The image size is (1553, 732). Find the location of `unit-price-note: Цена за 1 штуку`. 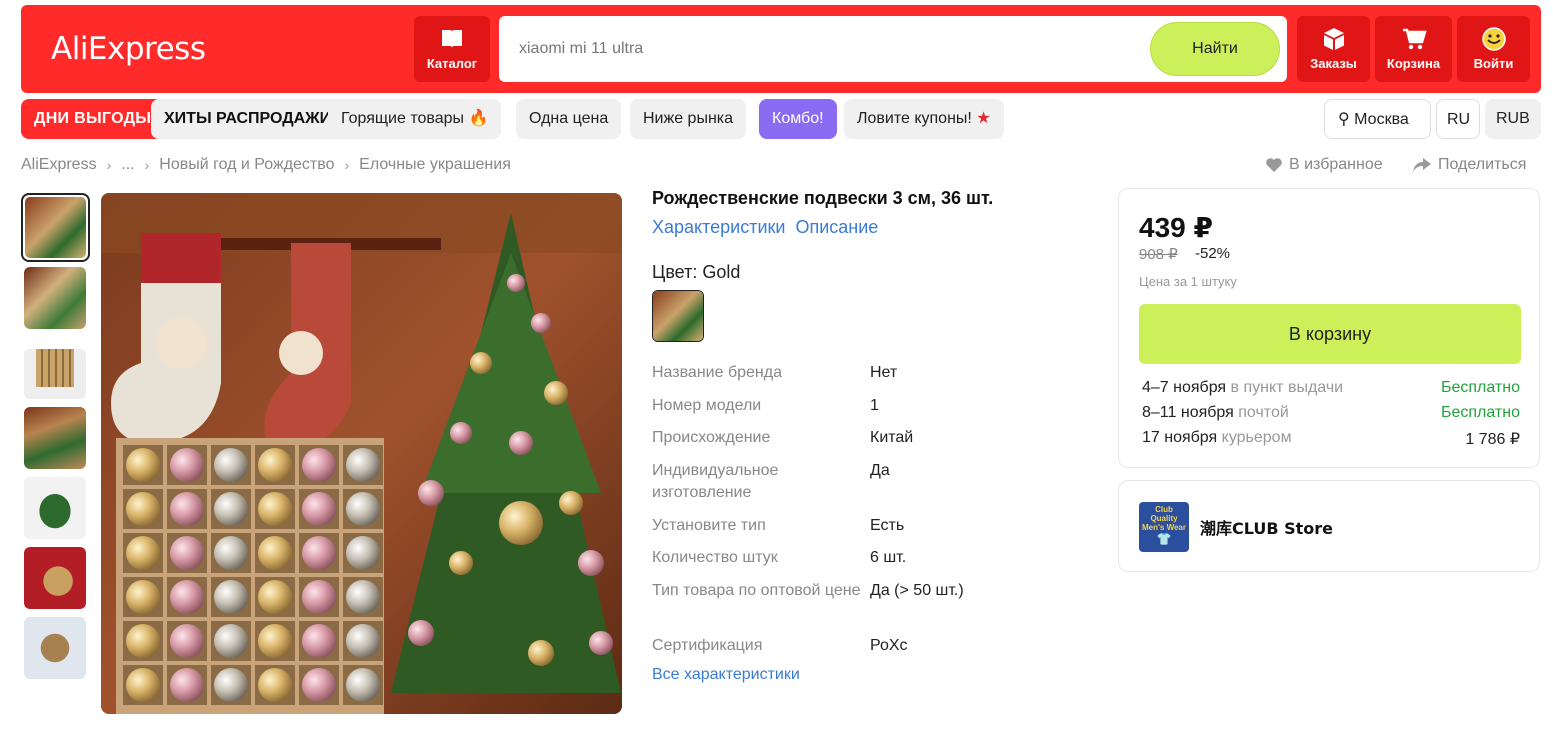

unit-price-note: Цена за 1 штуку is located at coordinates (1188, 281).